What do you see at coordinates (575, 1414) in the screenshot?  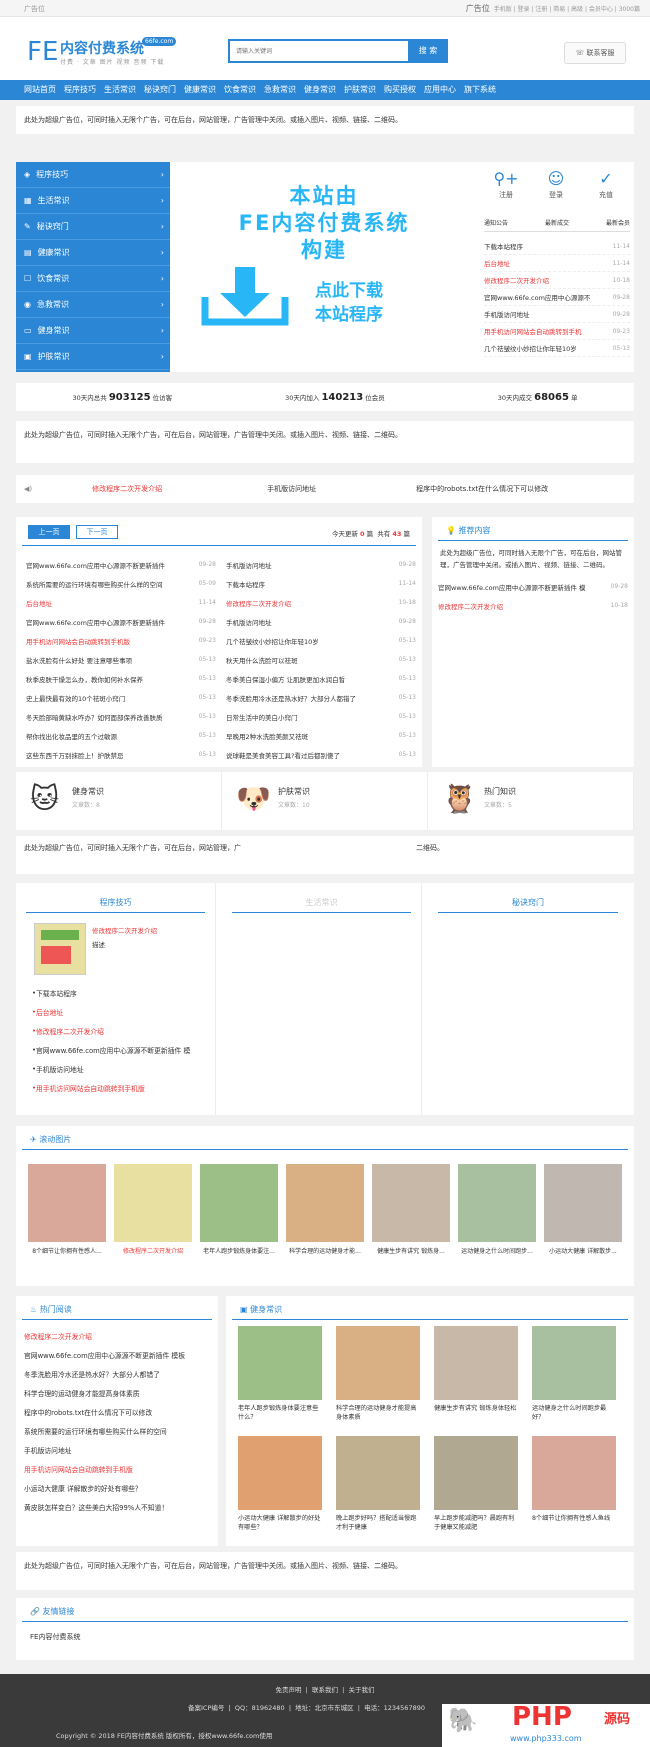 I see `fitness-caption: 运动健身之什么时间跑步最好？` at bounding box center [575, 1414].